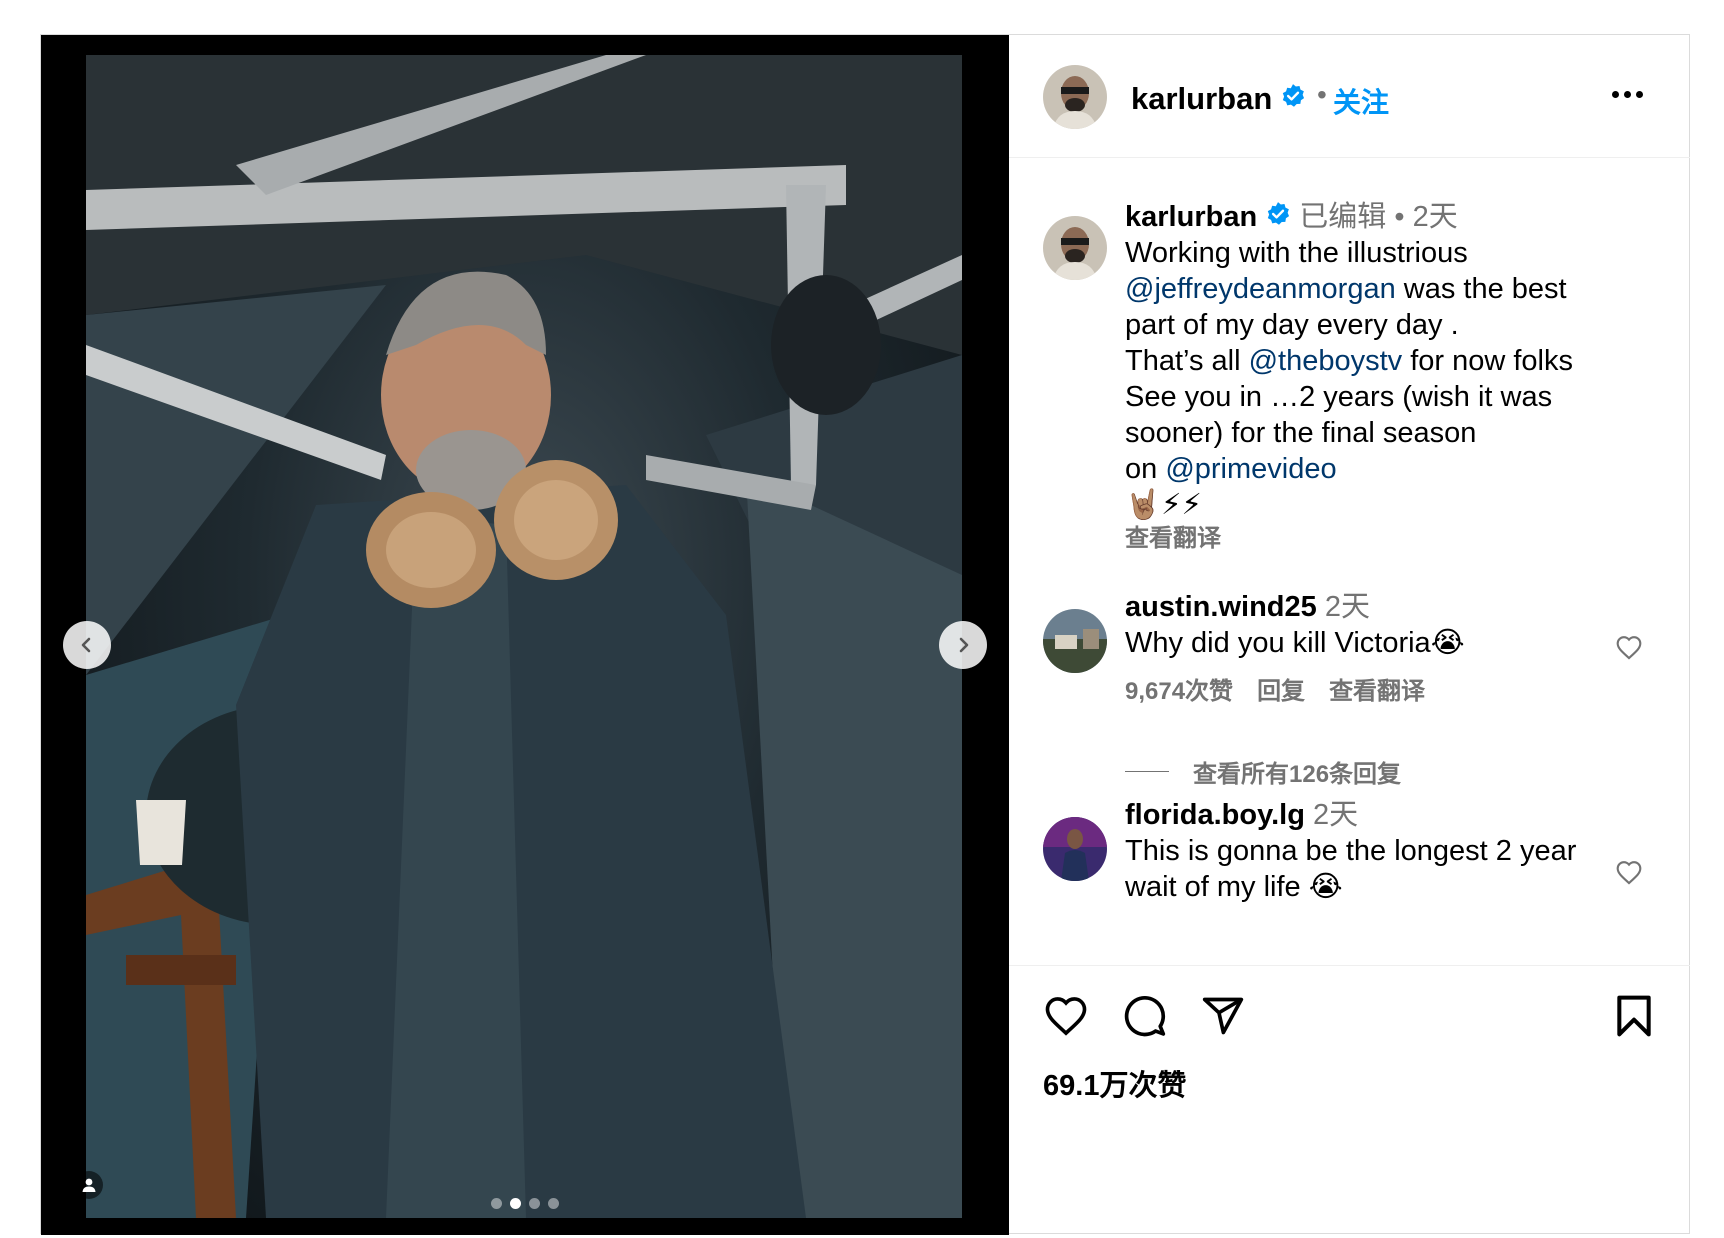 Image resolution: width=1724 pixels, height=1238 pixels. Describe the element at coordinates (1487, 361) in the screenshot. I see `caption-text: for now folks` at that location.